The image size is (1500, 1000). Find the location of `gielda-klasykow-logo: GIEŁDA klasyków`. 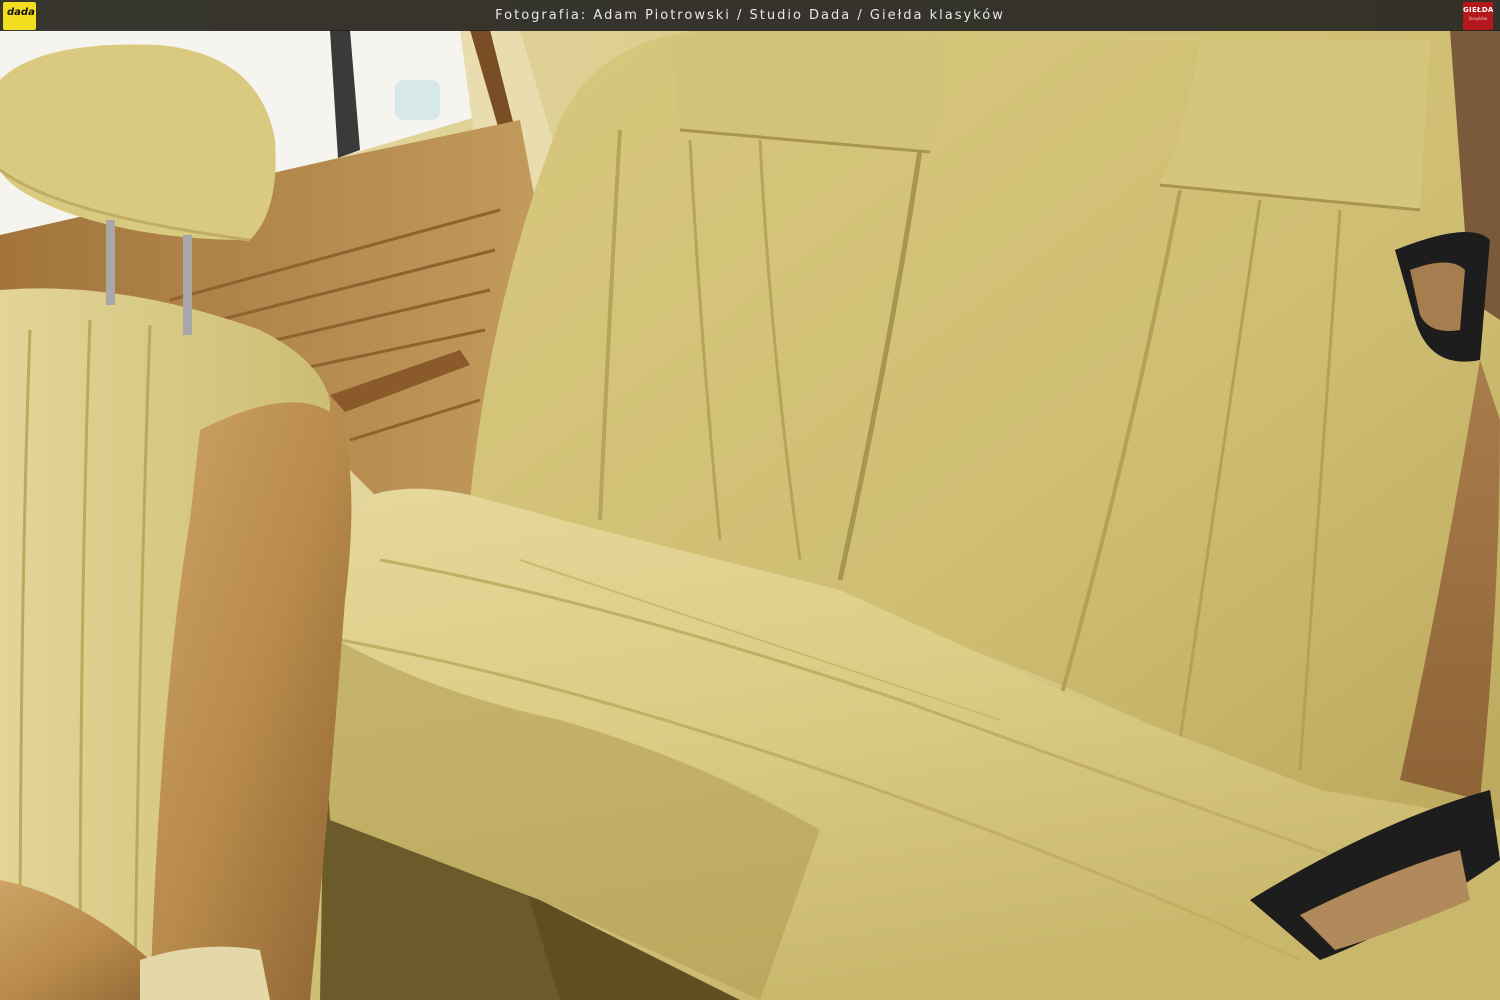

gielda-klasykow-logo: GIEŁDA klasyków is located at coordinates (1478, 16).